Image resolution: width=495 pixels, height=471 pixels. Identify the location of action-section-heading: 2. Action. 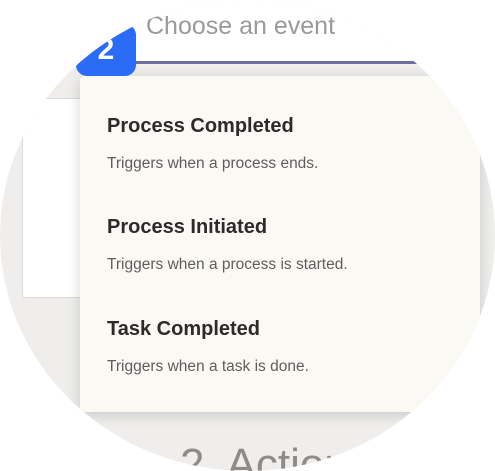
(264, 455).